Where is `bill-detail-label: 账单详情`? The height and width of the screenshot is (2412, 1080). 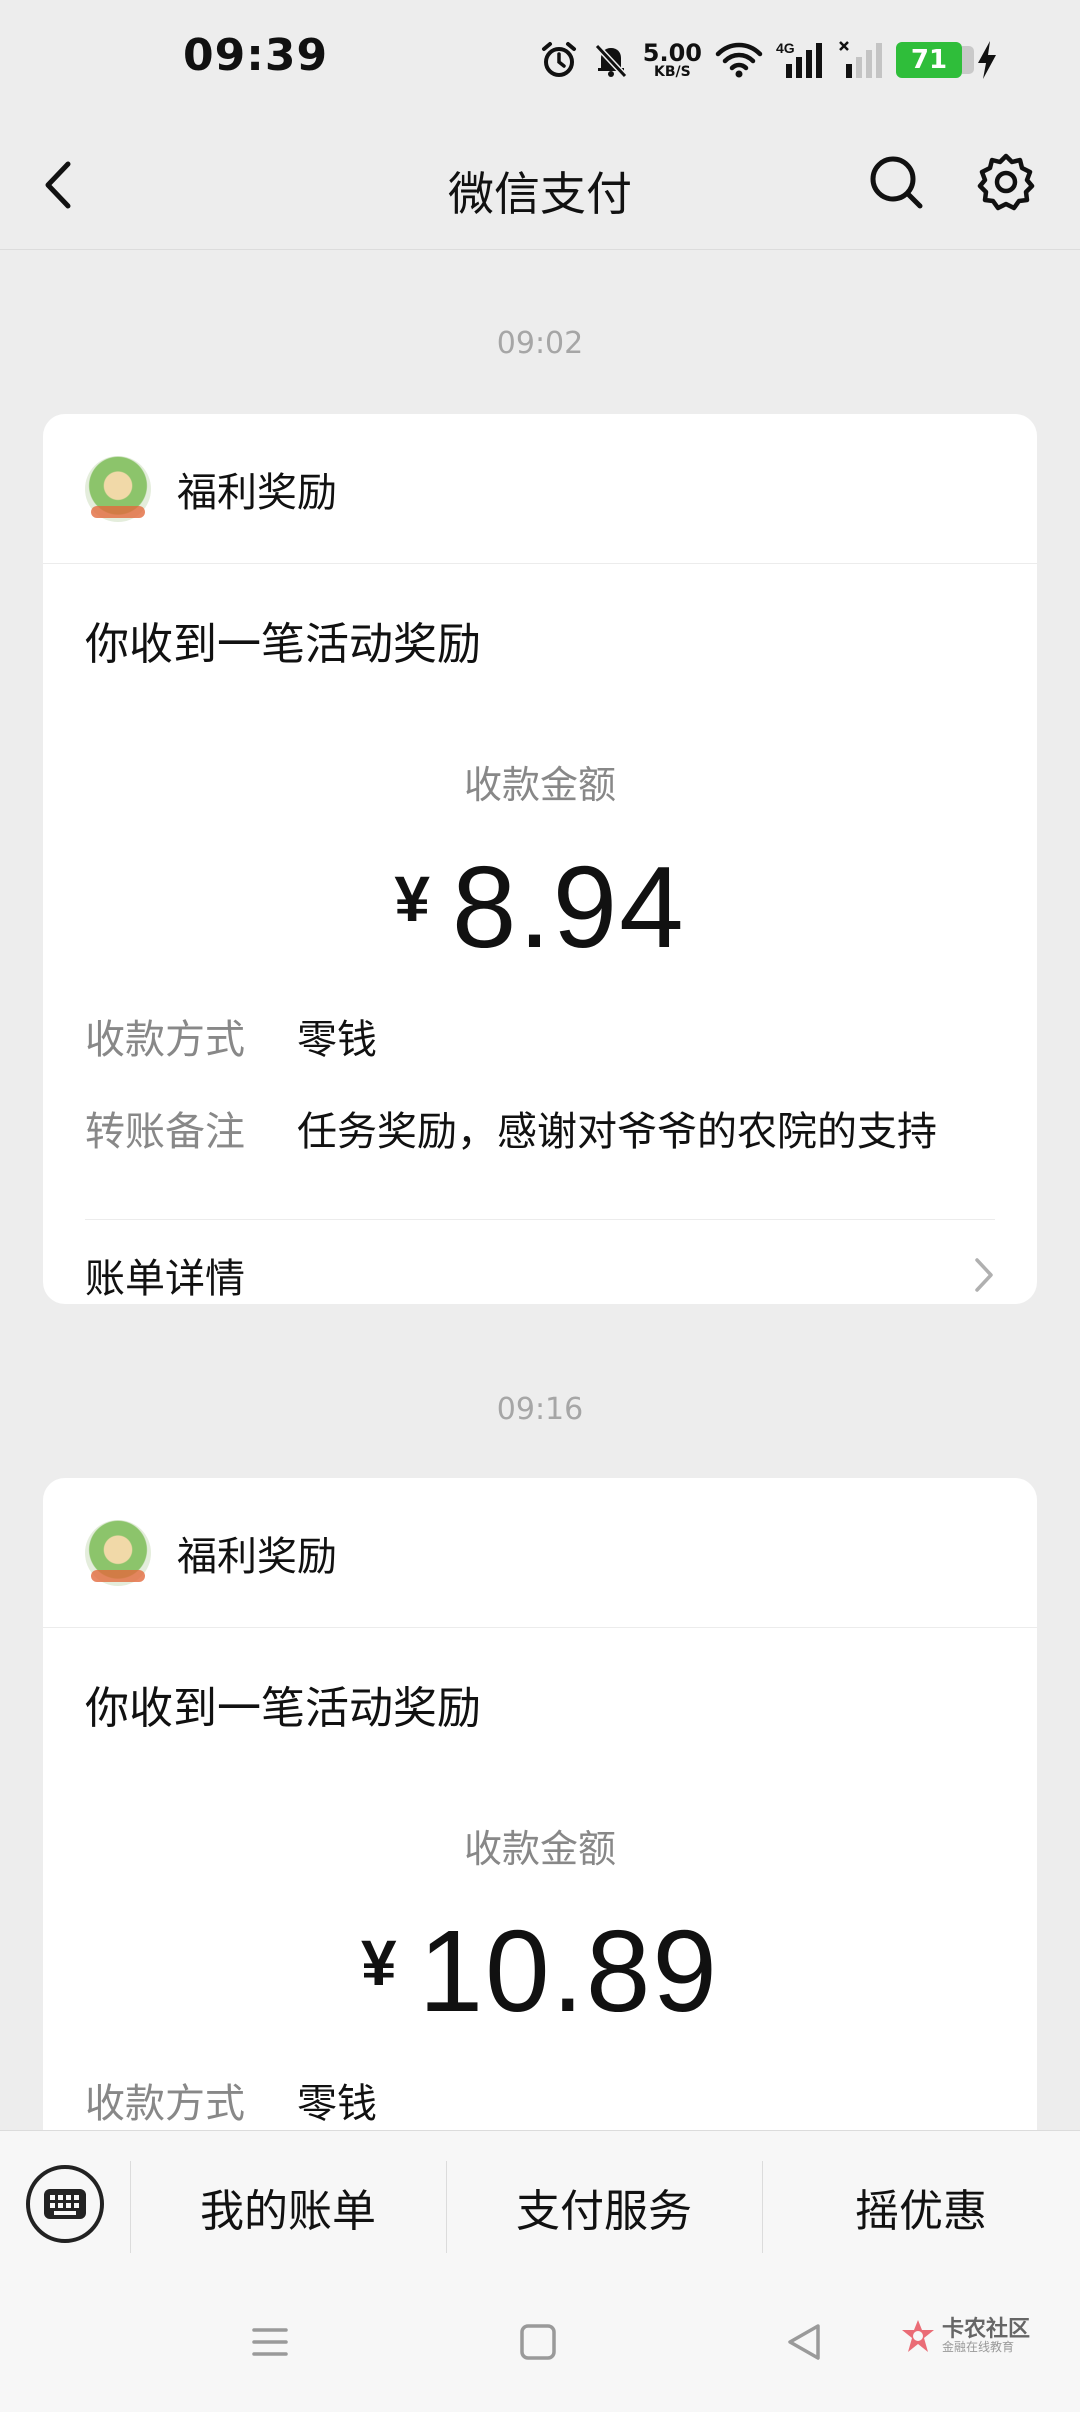 bill-detail-label: 账单详情 is located at coordinates (165, 1279).